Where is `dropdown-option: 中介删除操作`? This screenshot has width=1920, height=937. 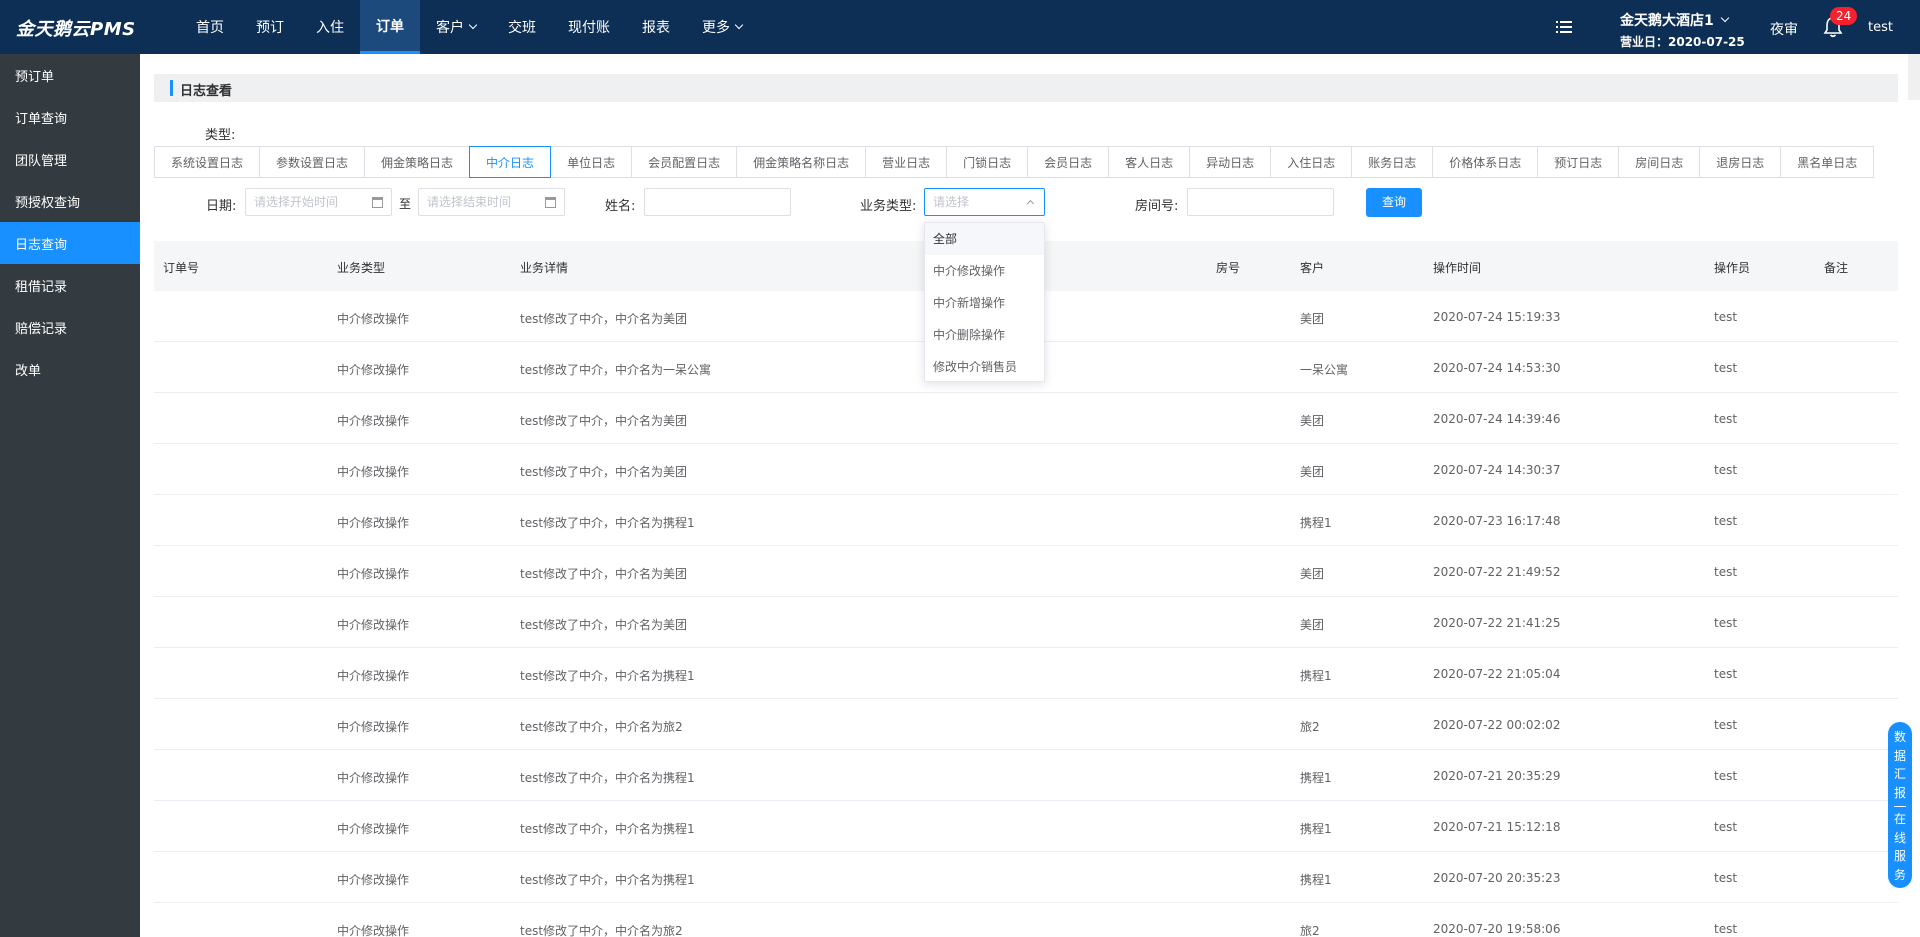
dropdown-option: 中介删除操作 is located at coordinates (984, 335).